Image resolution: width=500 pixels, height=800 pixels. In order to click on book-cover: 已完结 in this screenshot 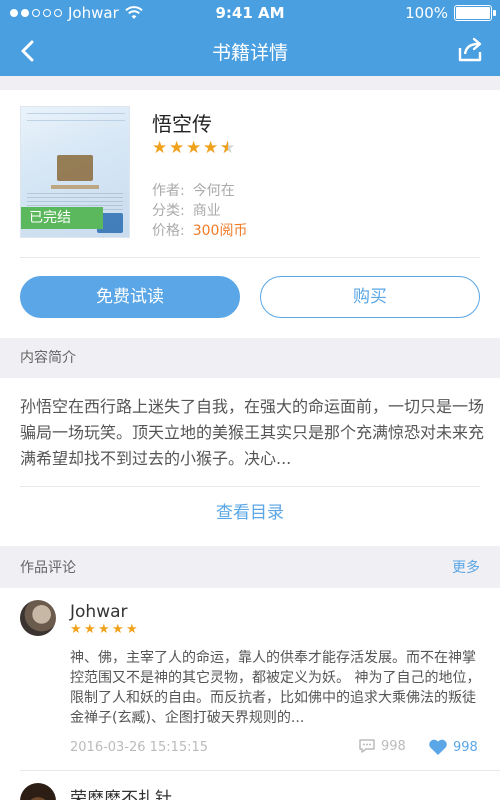, I will do `click(75, 172)`.